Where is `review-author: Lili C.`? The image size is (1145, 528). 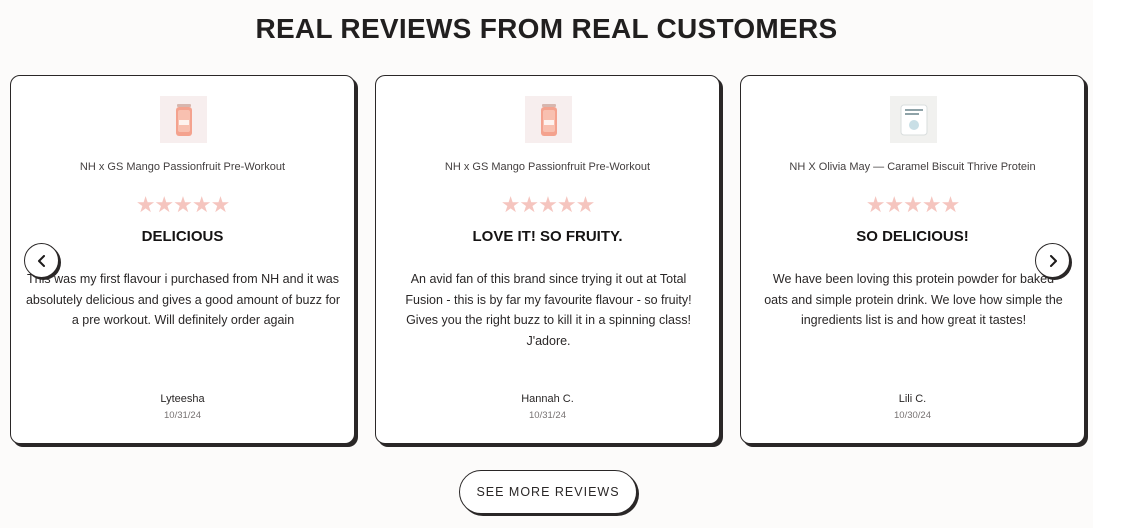 review-author: Lili C. is located at coordinates (912, 399).